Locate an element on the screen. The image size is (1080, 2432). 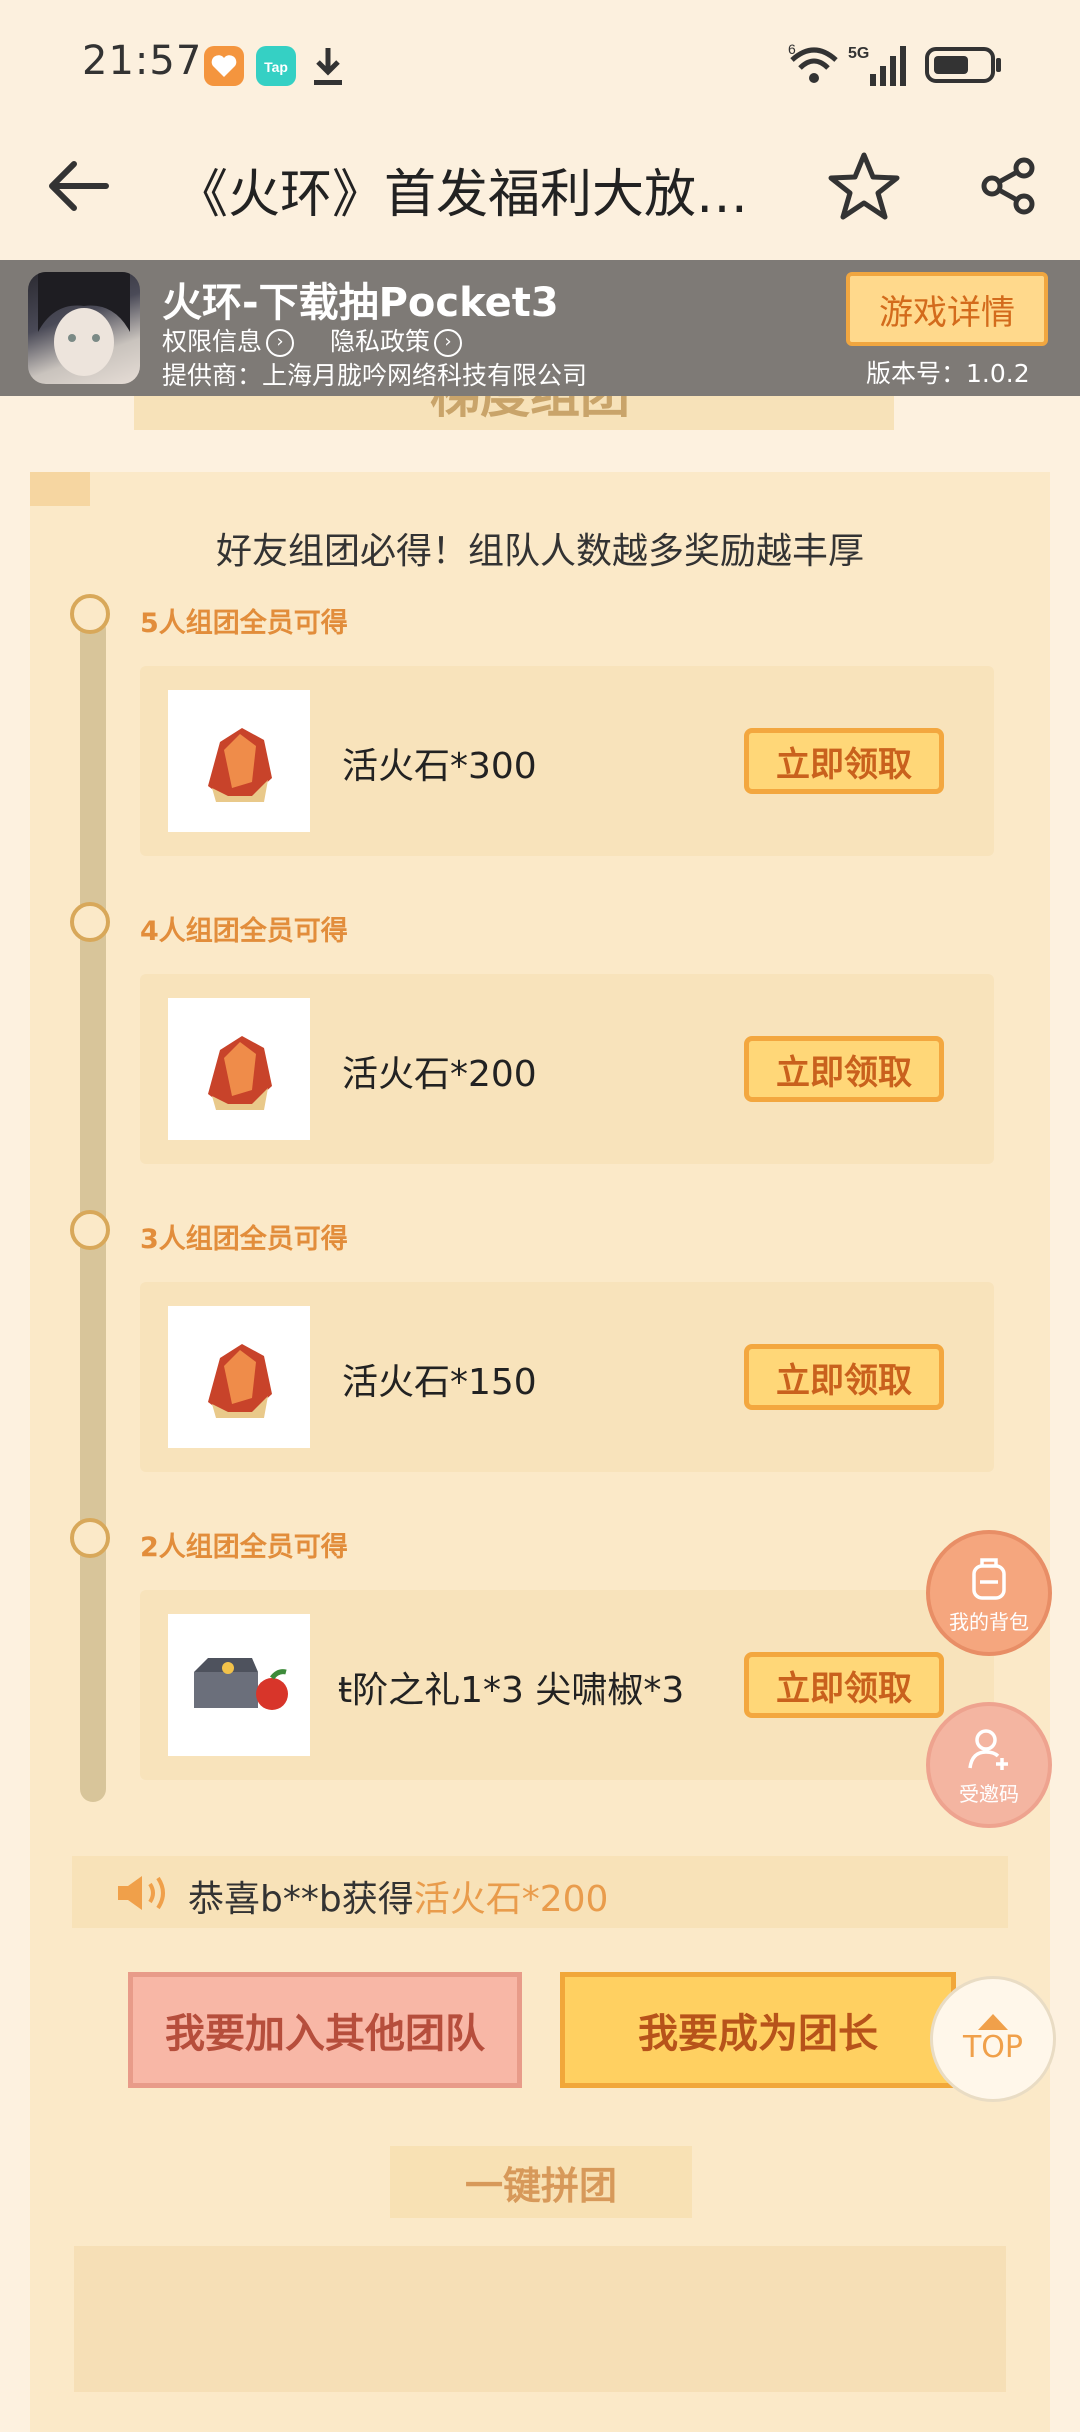
quick-match-header: 一键拼团 is located at coordinates (541, 2182).